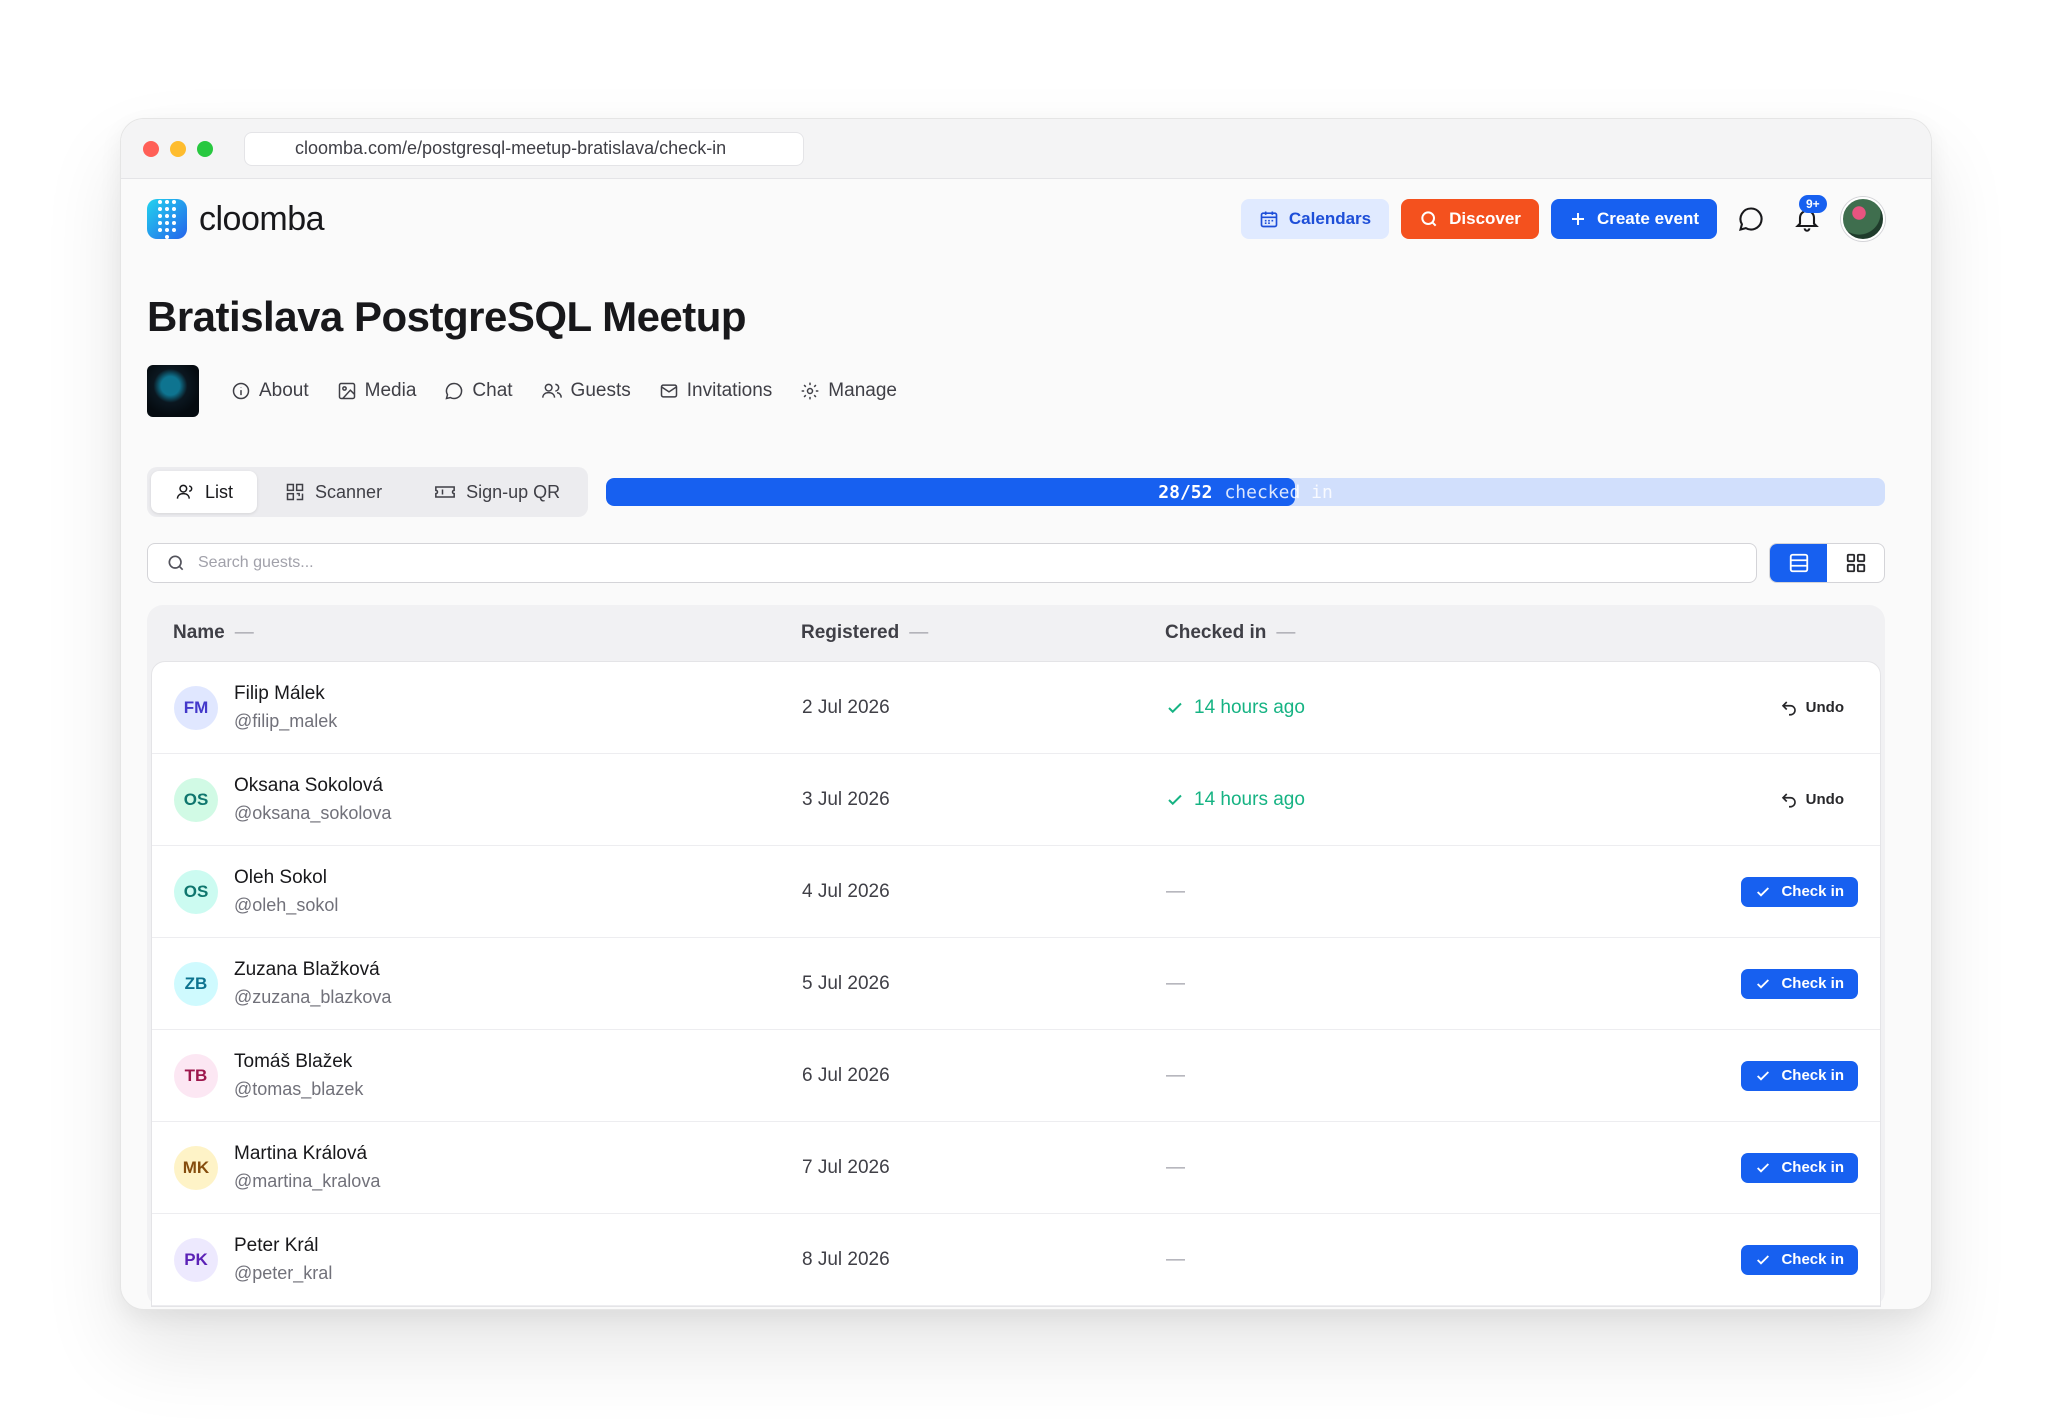  I want to click on notifications-button: 9+, so click(1807, 218).